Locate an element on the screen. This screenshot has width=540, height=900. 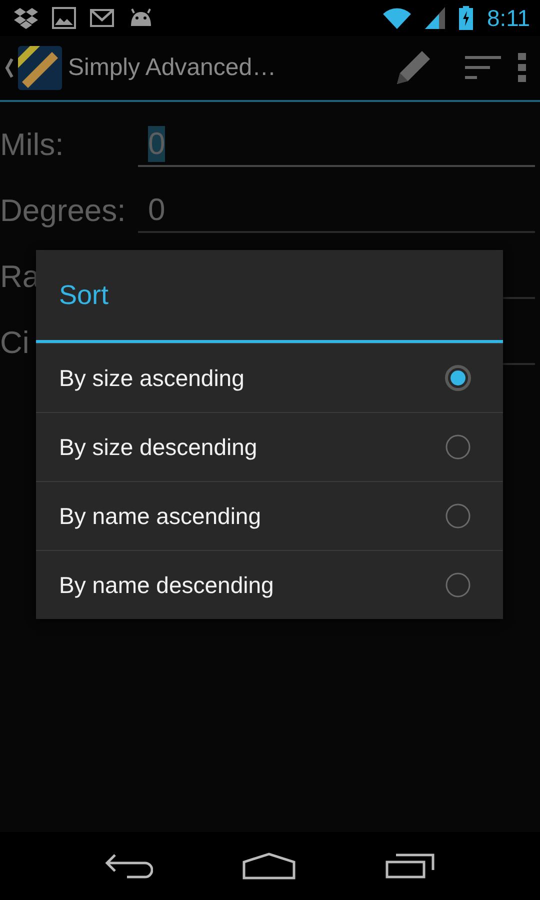
clock-time: 8:11 is located at coordinates (508, 18).